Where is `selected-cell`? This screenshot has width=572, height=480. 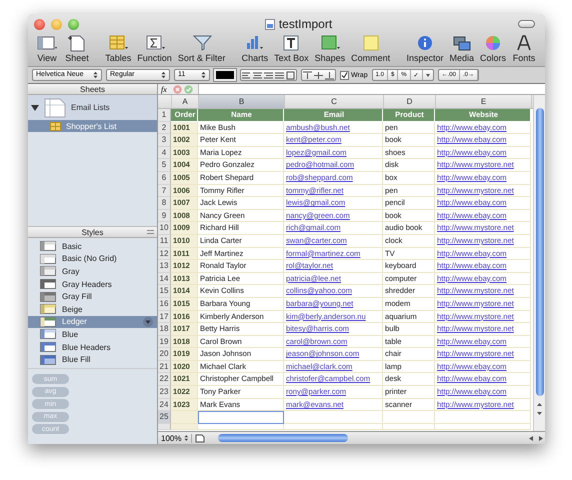 selected-cell is located at coordinates (241, 417).